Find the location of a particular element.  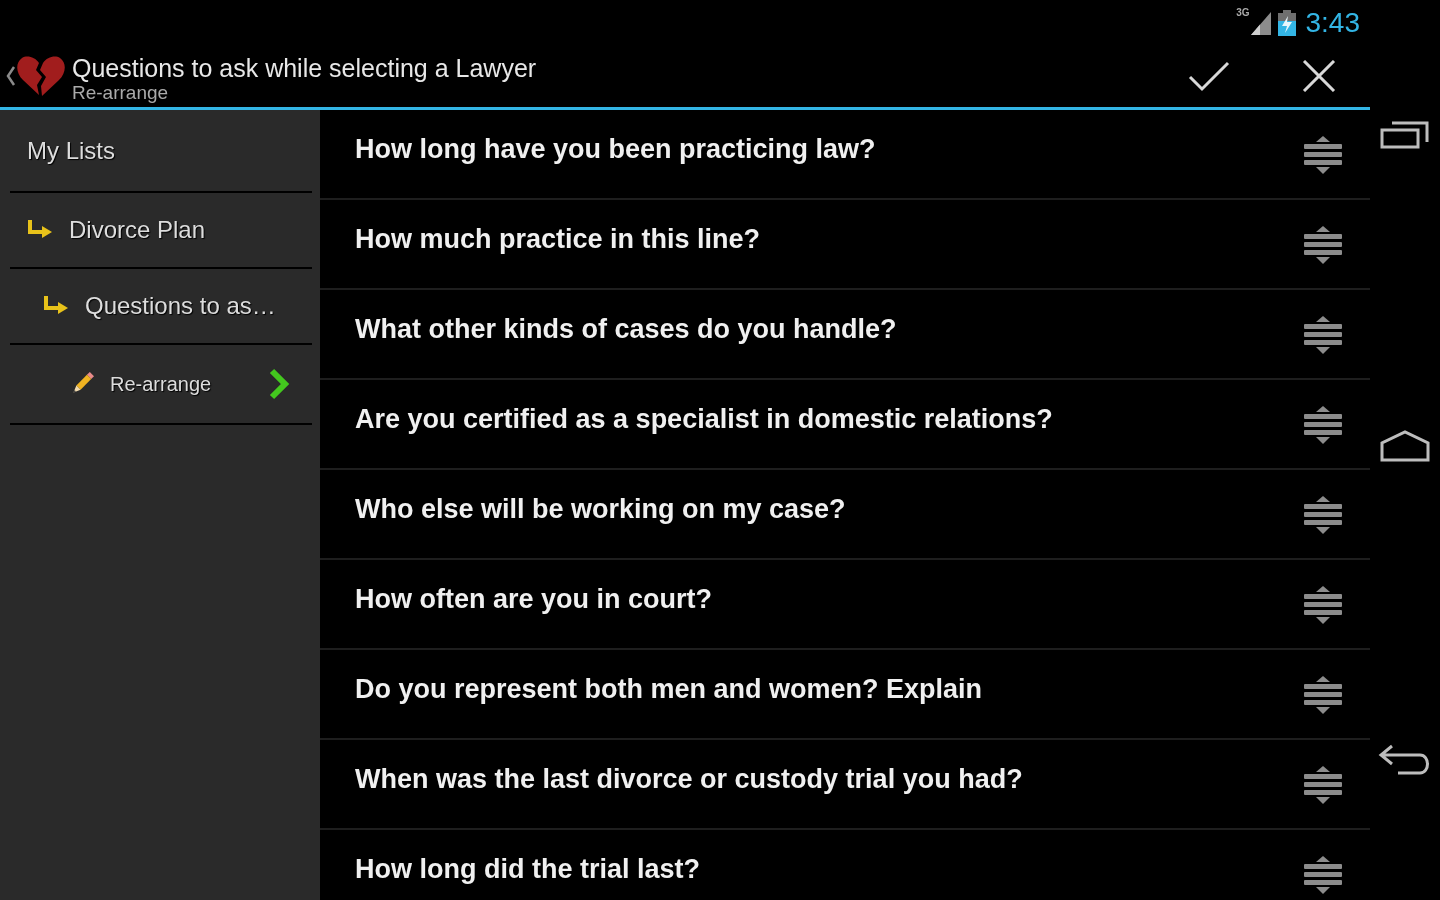

sidebar-item: Divorce Plan is located at coordinates (161, 231).